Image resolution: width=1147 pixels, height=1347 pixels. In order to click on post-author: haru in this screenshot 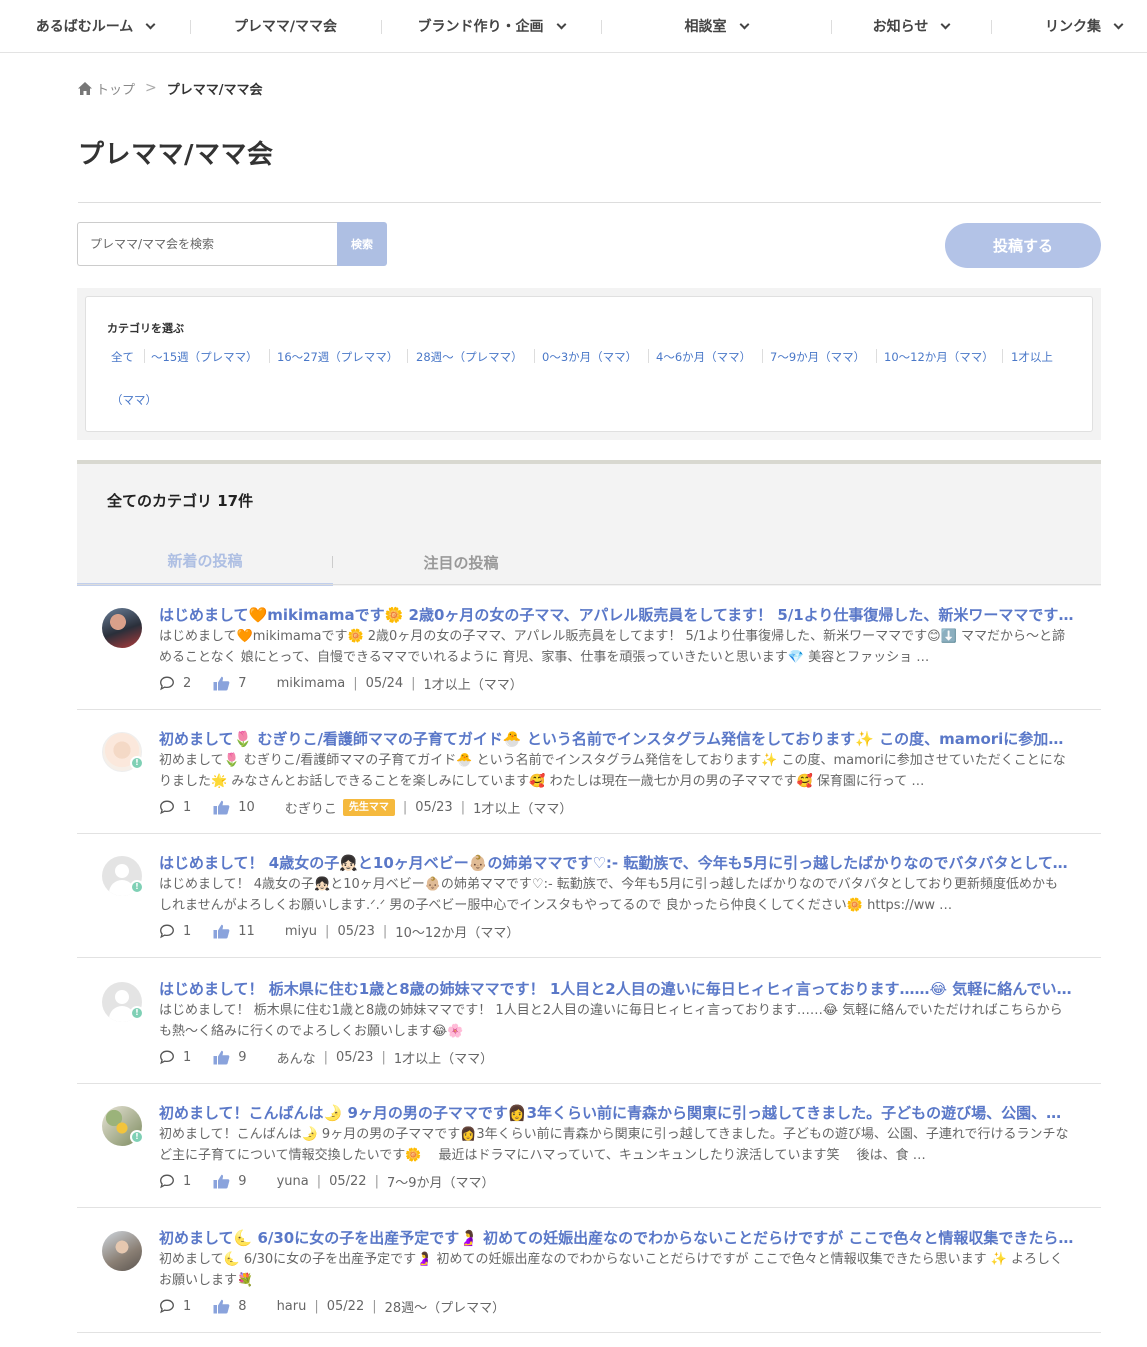, I will do `click(292, 1306)`.